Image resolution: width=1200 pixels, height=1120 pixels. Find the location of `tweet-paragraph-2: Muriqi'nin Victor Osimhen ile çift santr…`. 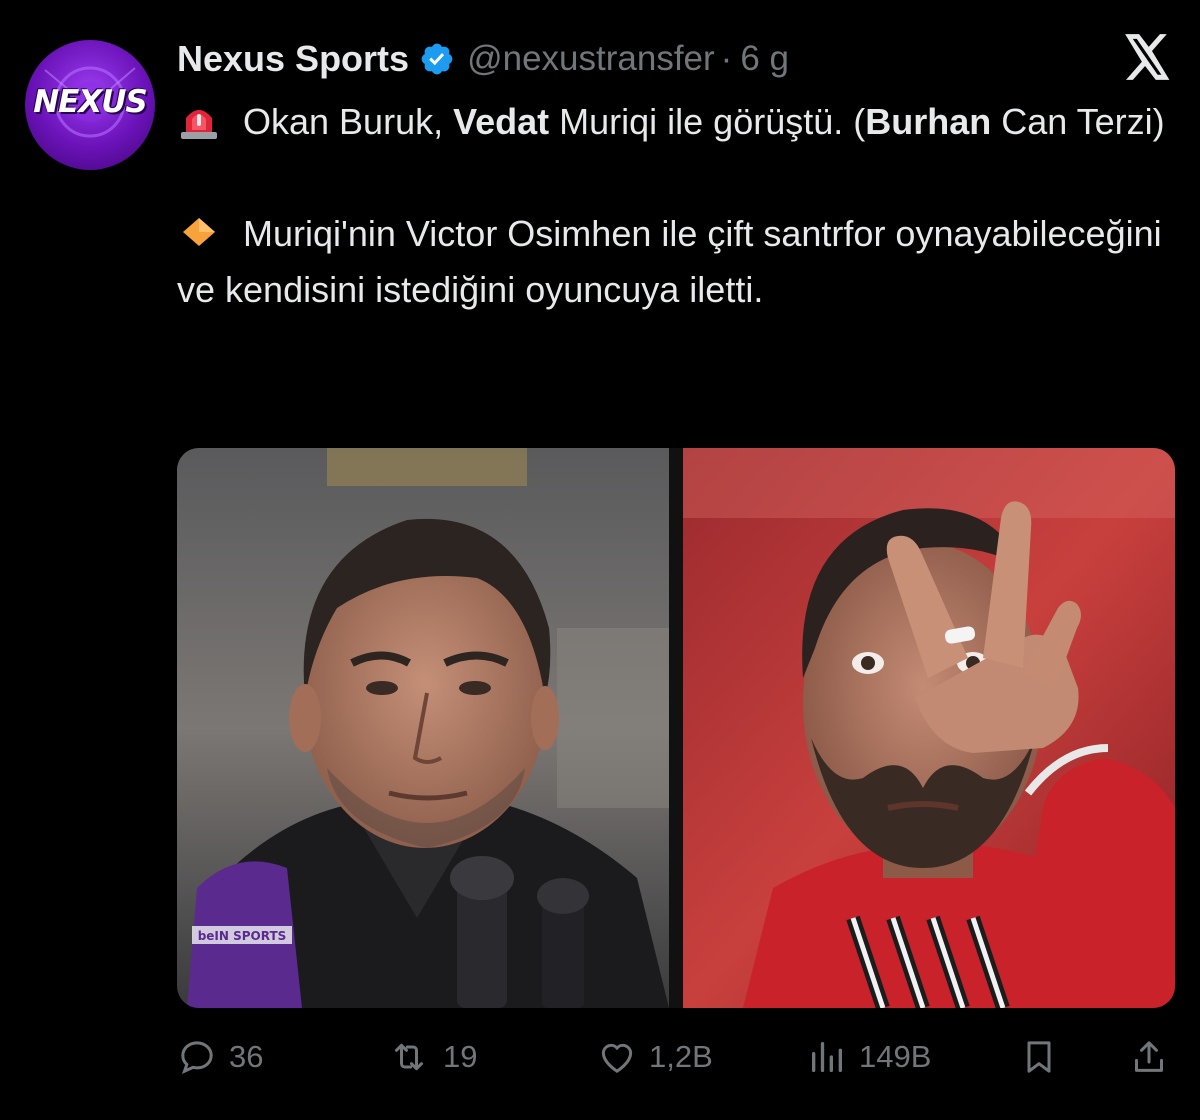

tweet-paragraph-2: Muriqi'nin Victor Osimhen ile çift santr… is located at coordinates (677, 262).